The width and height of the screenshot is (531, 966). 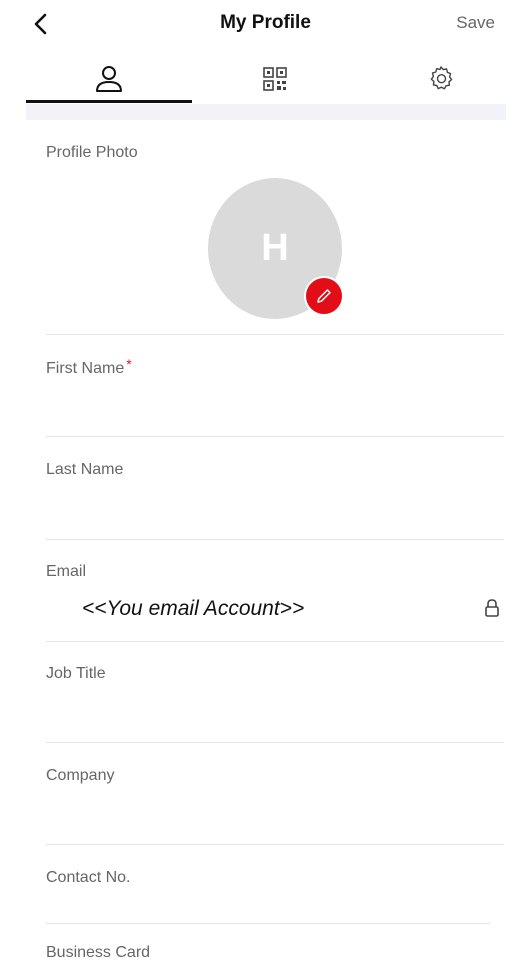 I want to click on job-title-label: Job Title, so click(x=76, y=673).